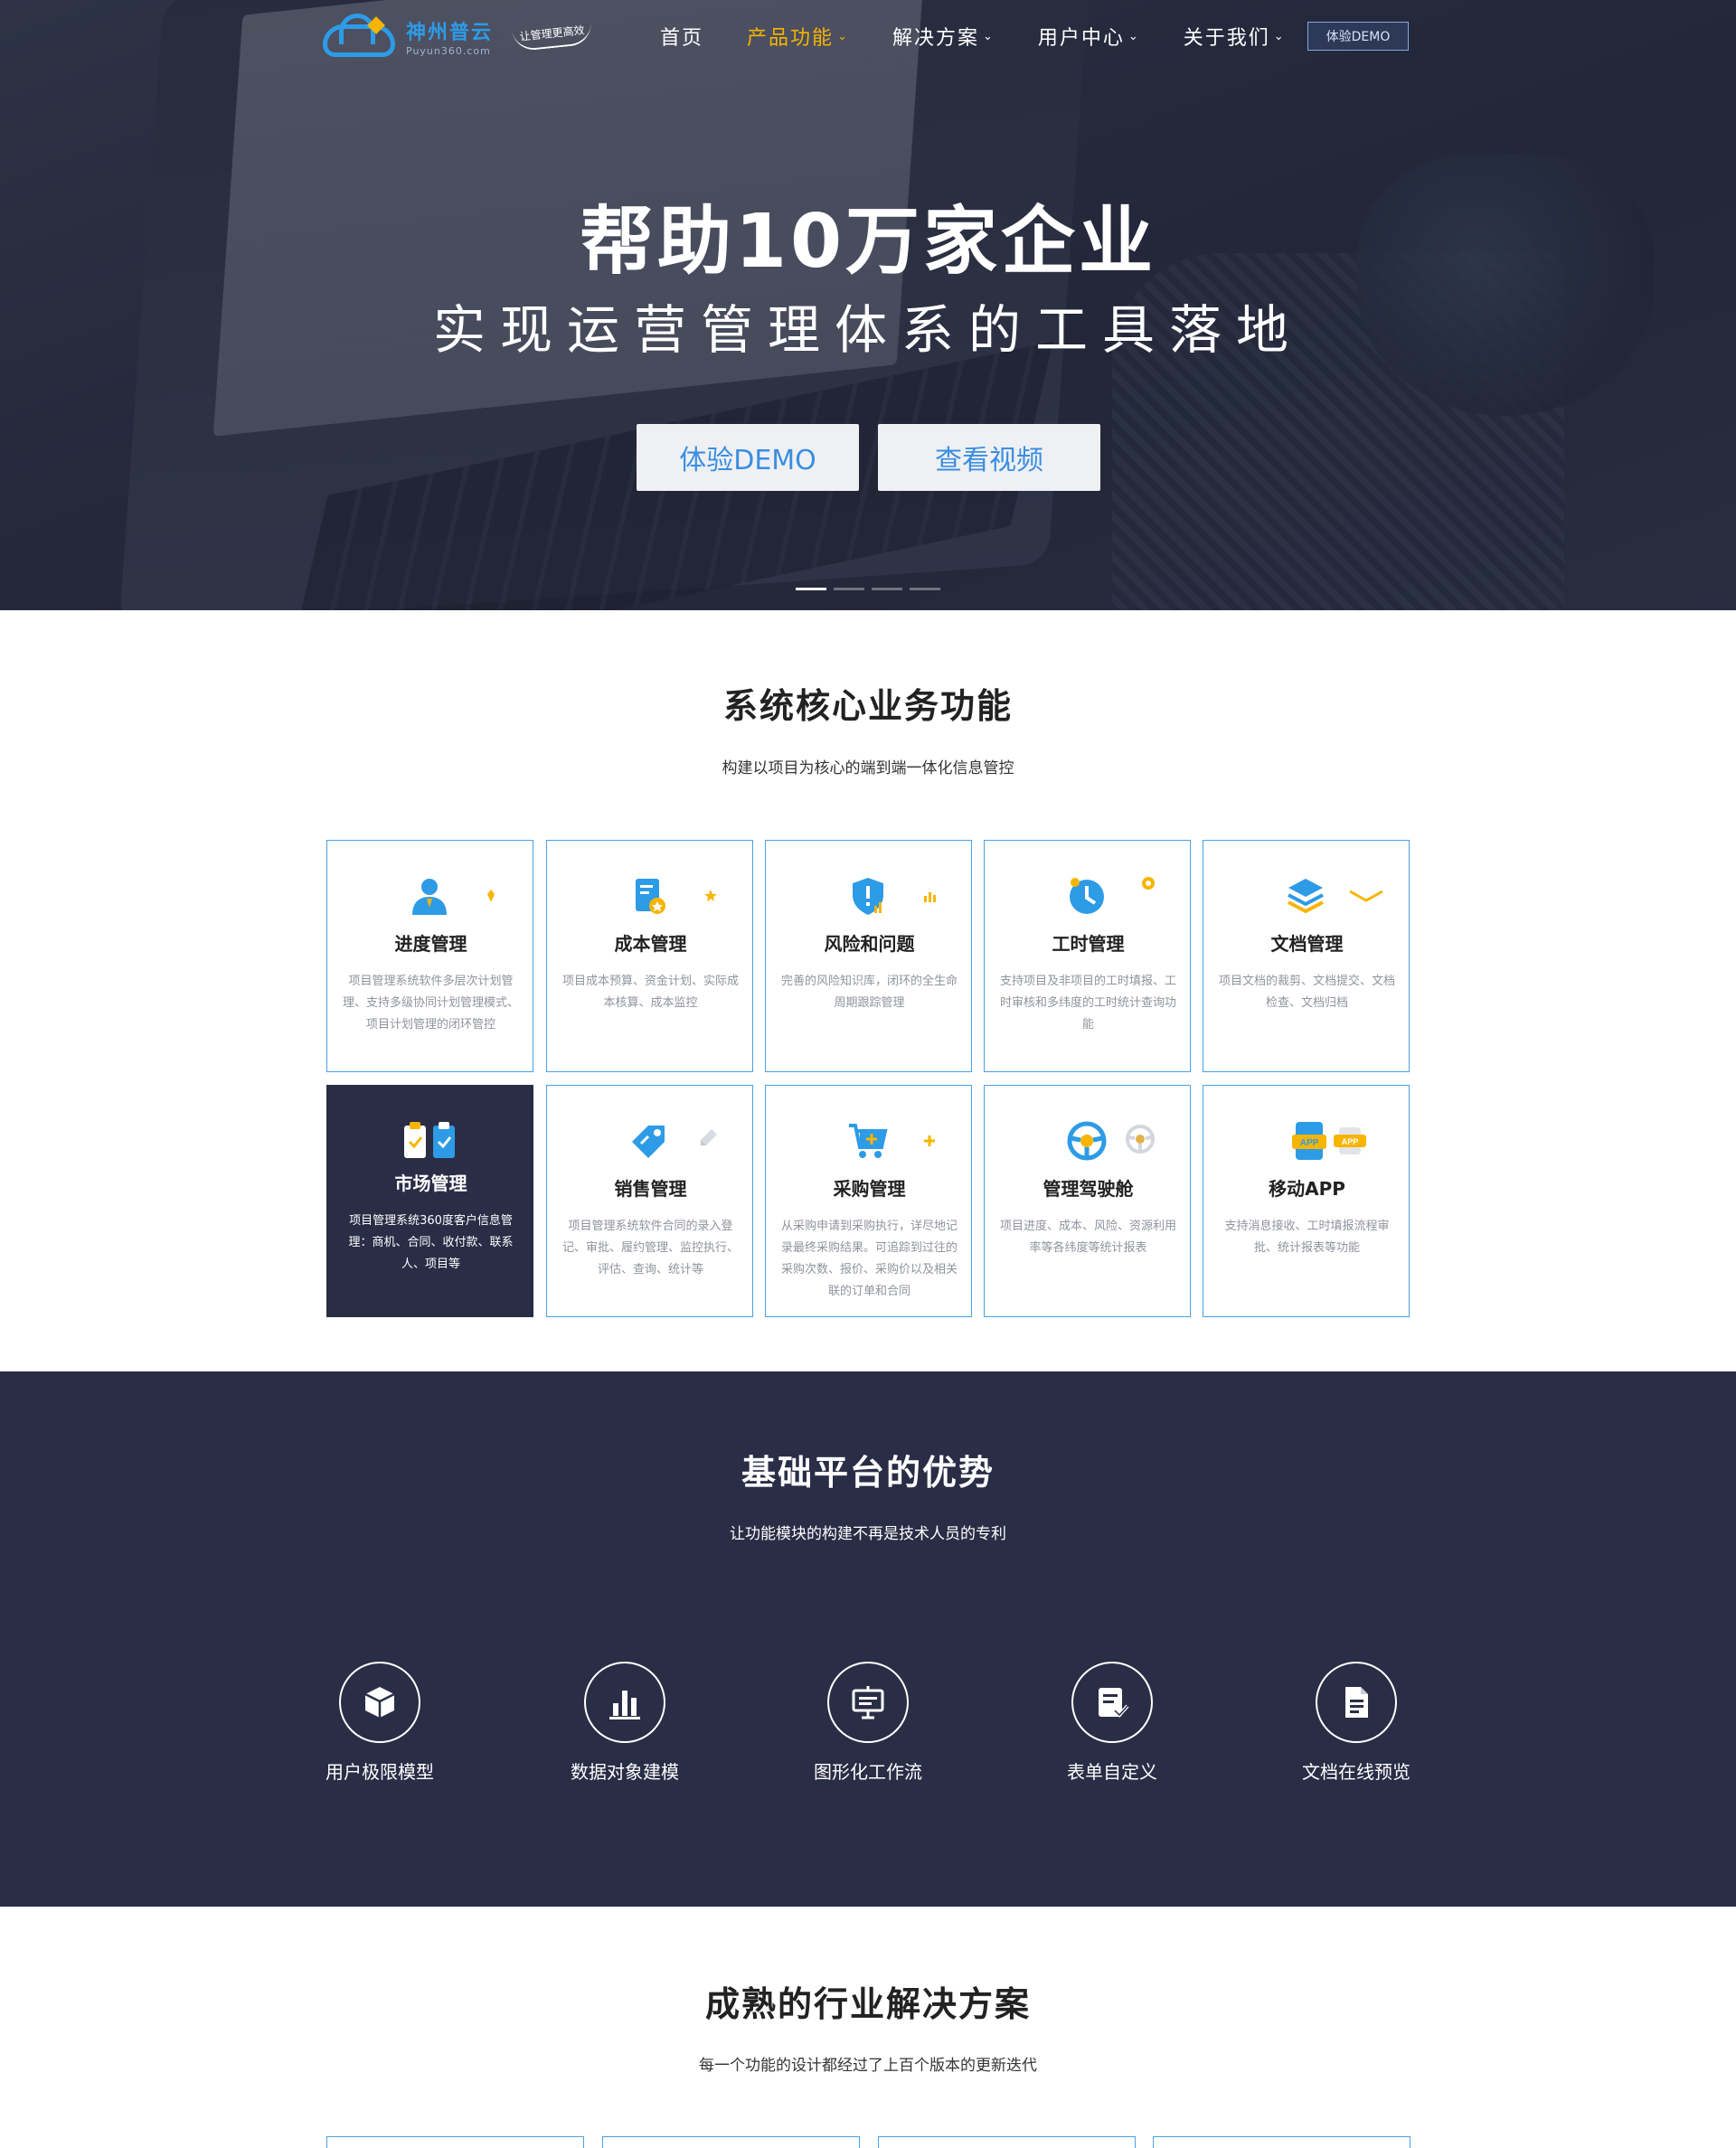 The image size is (1736, 2148). I want to click on steering-wheel-icon, so click(1087, 1141).